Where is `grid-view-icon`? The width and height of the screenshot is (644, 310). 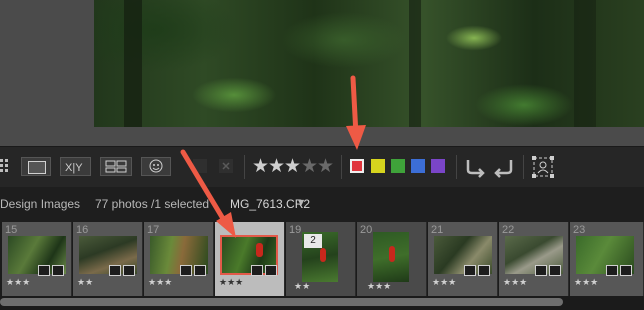
grid-view-icon is located at coordinates (5, 166).